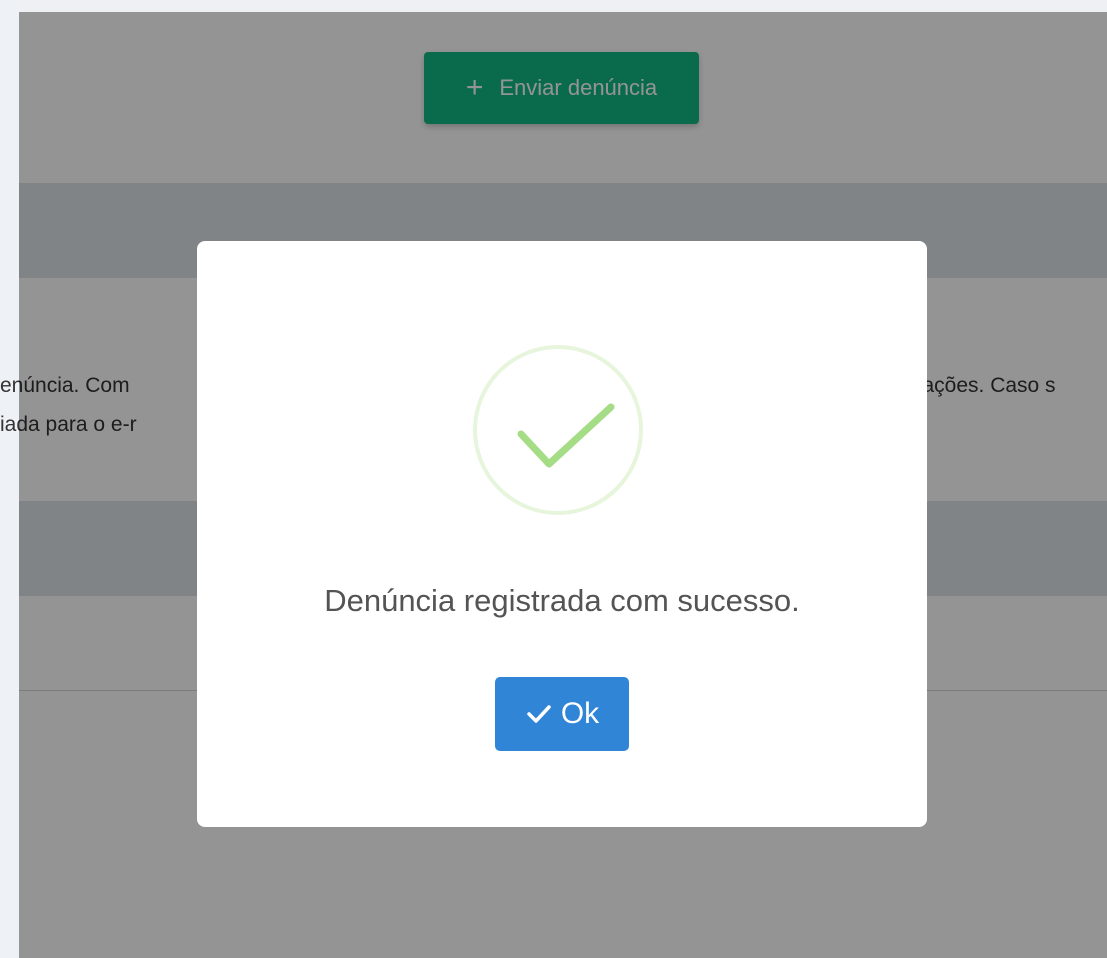 The width and height of the screenshot is (1107, 958). I want to click on dialog-message: Denúncia registrada com sucesso., so click(562, 600).